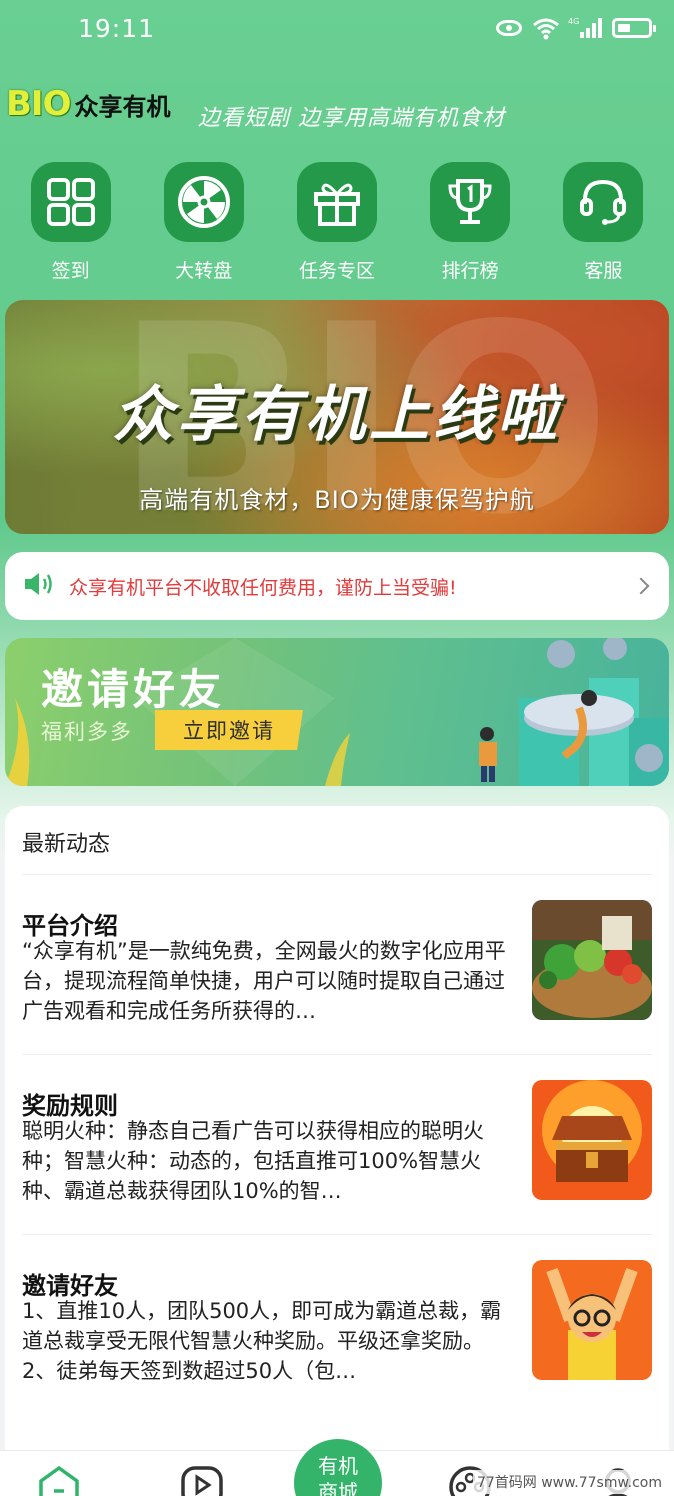  What do you see at coordinates (470, 202) in the screenshot?
I see `trophy-icon` at bounding box center [470, 202].